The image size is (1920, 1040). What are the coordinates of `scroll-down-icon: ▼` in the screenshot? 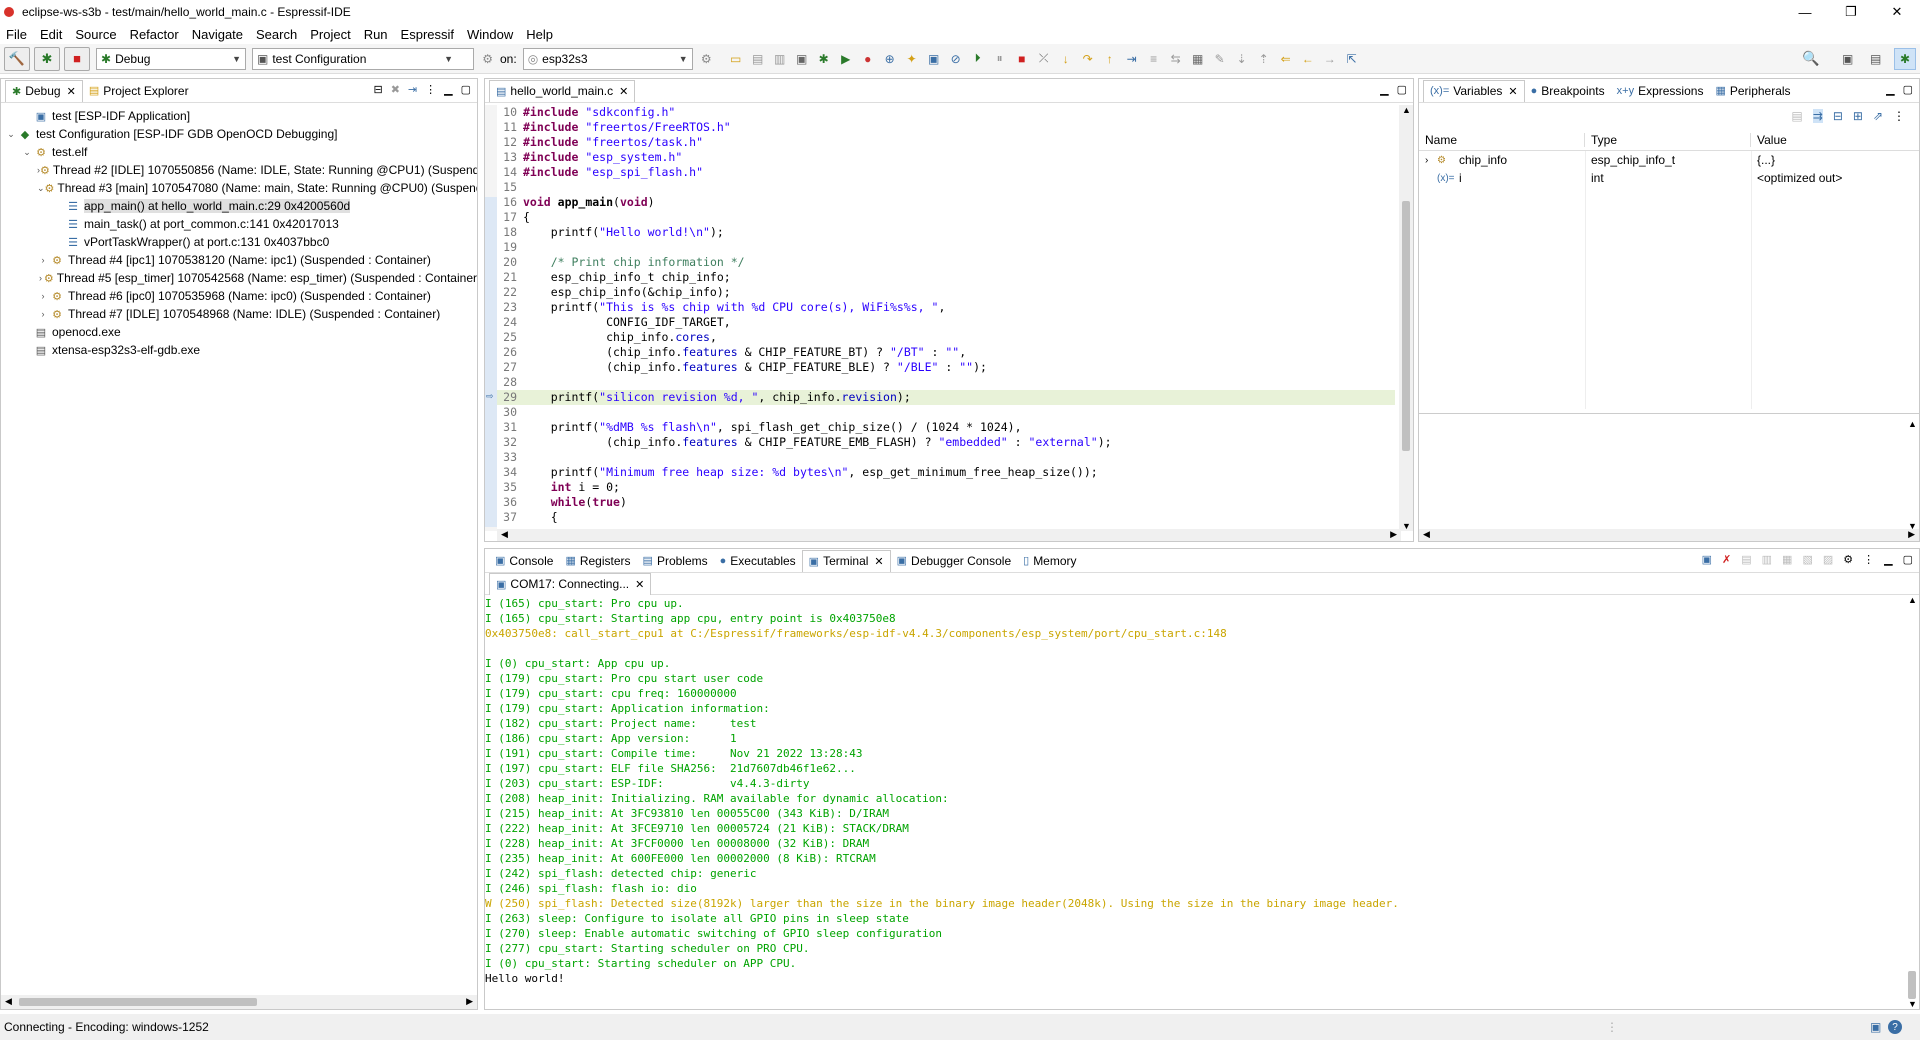 It's located at (1406, 526).